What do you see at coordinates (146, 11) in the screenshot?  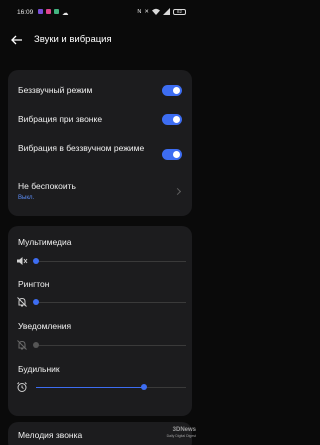 I see `mute-icon: ✕` at bounding box center [146, 11].